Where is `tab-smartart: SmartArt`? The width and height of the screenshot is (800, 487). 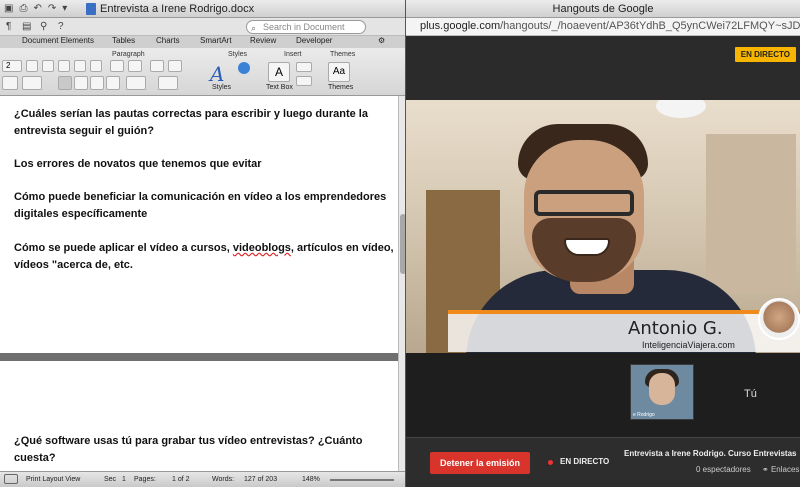 tab-smartart: SmartArt is located at coordinates (216, 40).